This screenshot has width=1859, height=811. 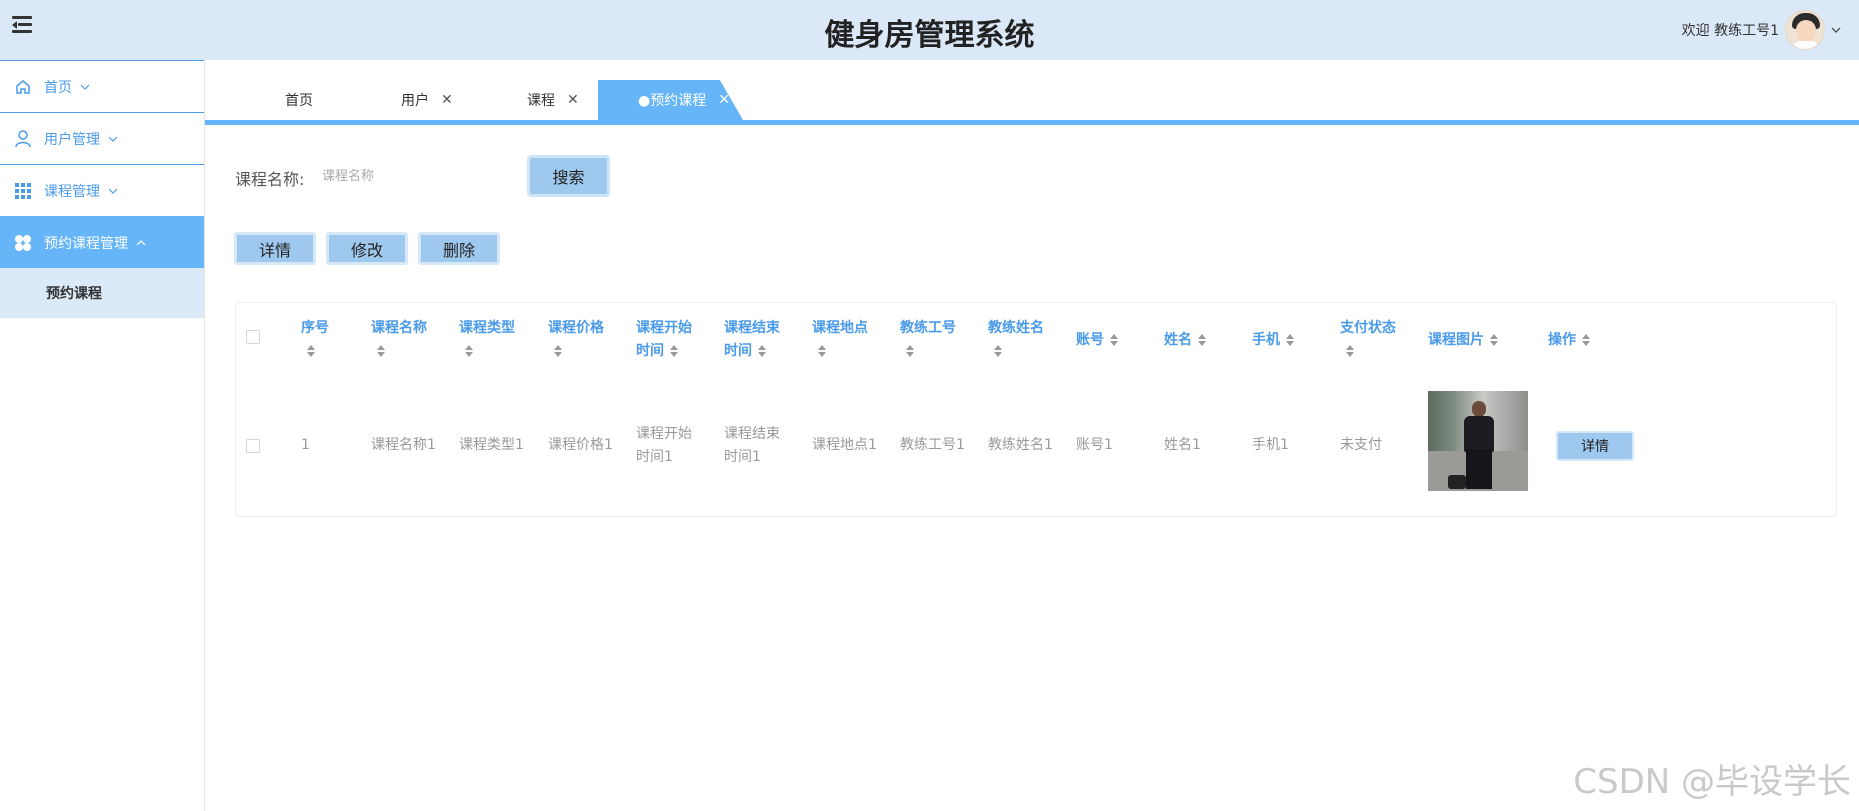 What do you see at coordinates (23, 138) in the screenshot?
I see `user-icon` at bounding box center [23, 138].